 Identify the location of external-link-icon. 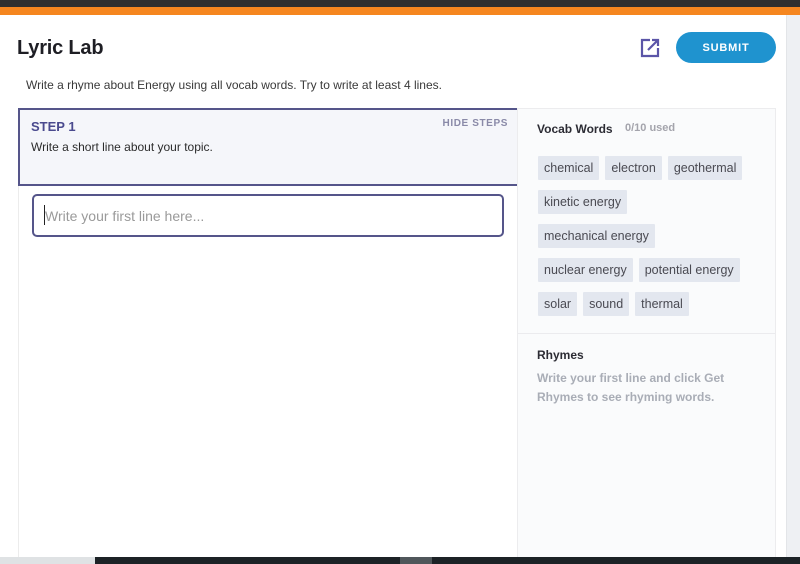
(650, 48).